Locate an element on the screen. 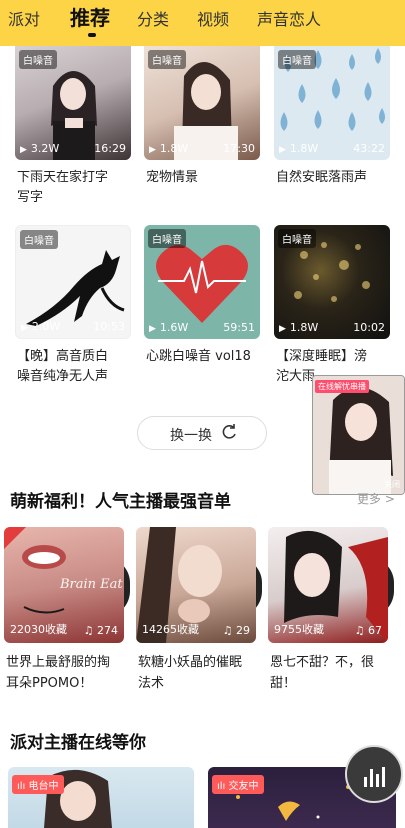 The image size is (405, 828). video-thumbnail: 白噪音 ▶ 1.8W 43:22 is located at coordinates (332, 103).